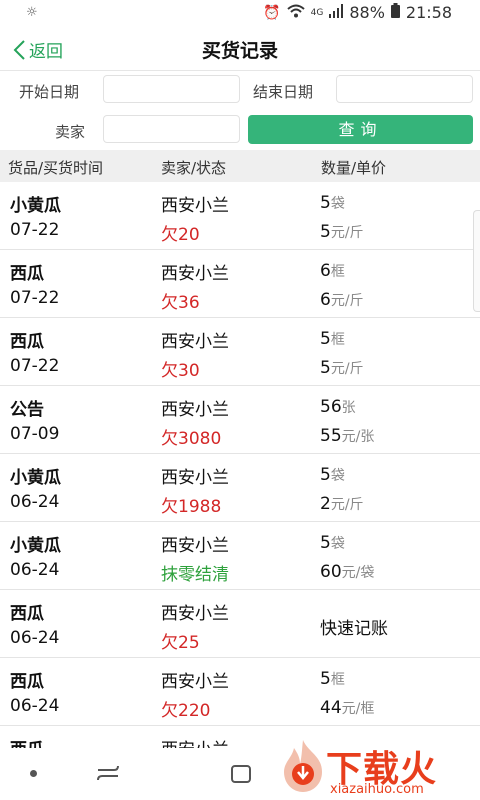  Describe the element at coordinates (191, 507) in the screenshot. I see `status-text: 欠1988` at that location.